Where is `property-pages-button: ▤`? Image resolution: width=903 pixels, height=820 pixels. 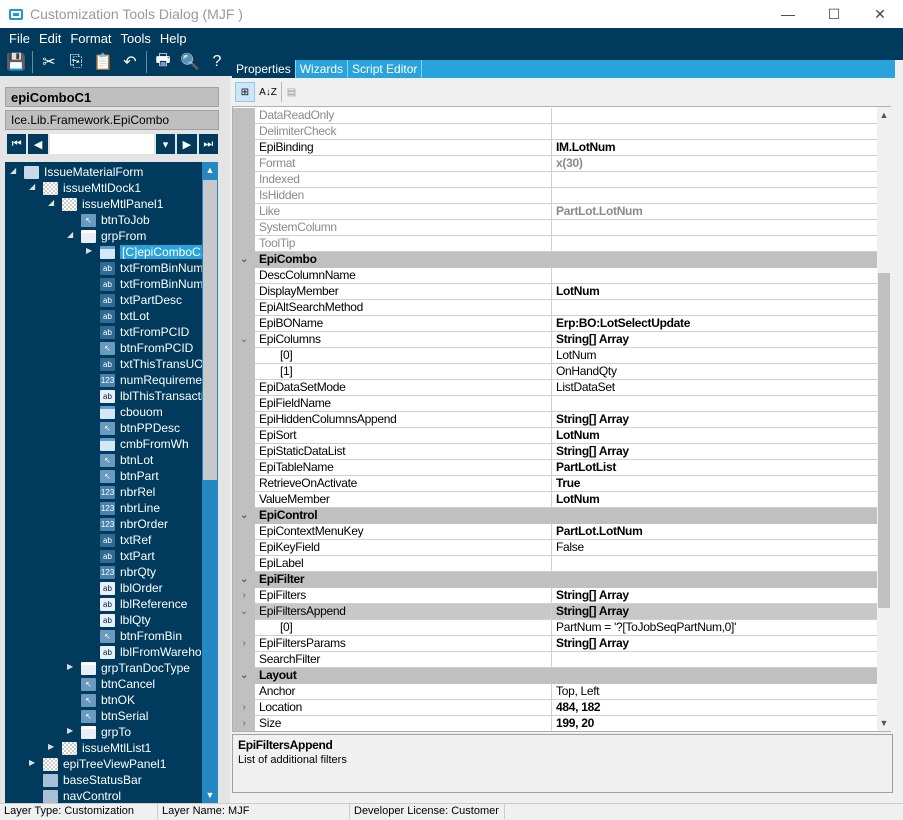
property-pages-button: ▤ is located at coordinates (291, 92).